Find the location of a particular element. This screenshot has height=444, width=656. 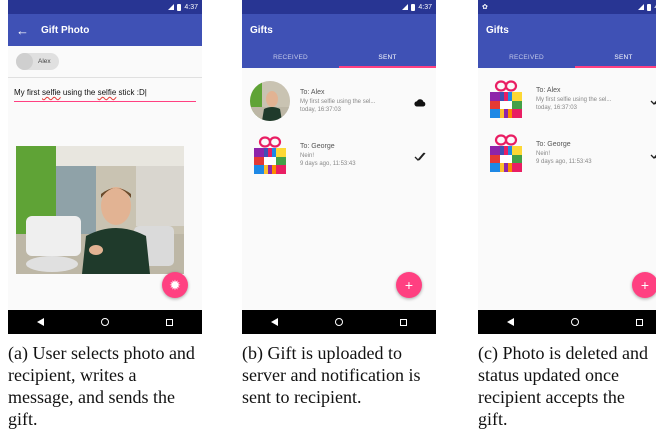

notification-icon: ✿ is located at coordinates (485, 7).